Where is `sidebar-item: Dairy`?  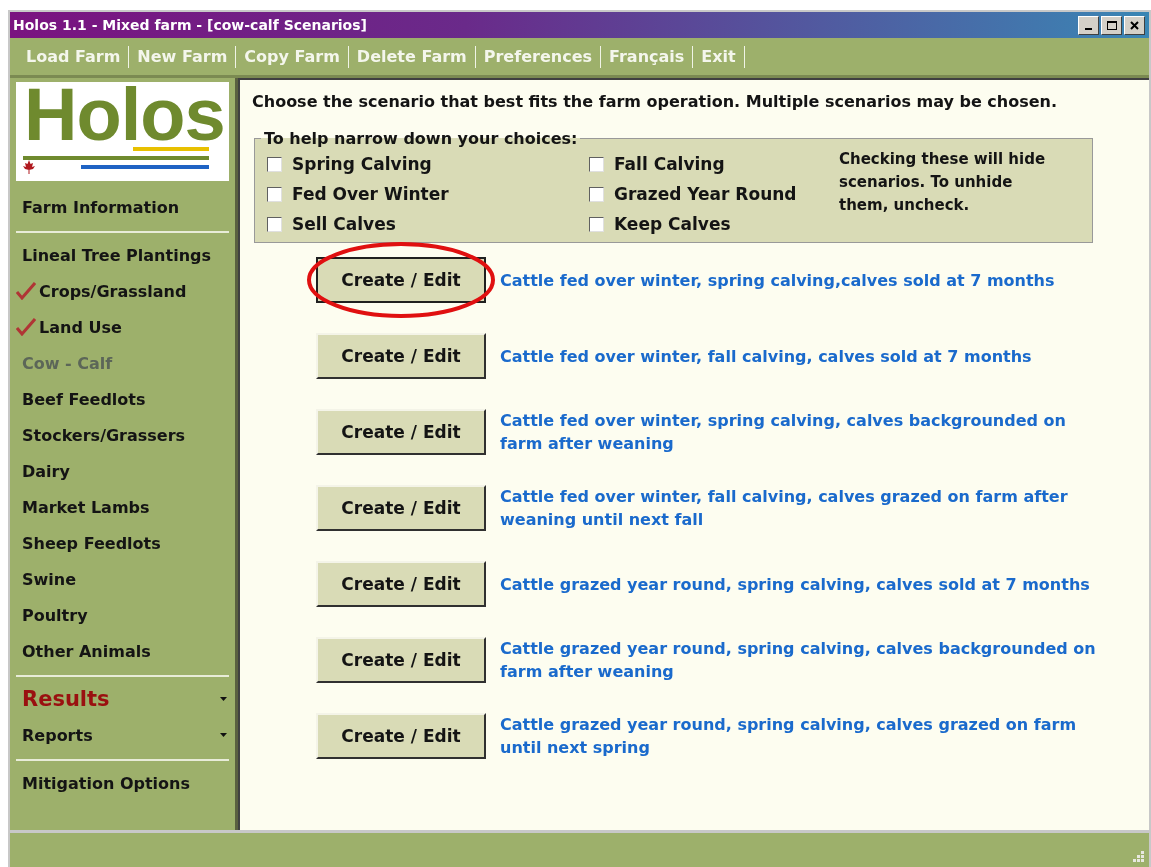 sidebar-item: Dairy is located at coordinates (122, 471).